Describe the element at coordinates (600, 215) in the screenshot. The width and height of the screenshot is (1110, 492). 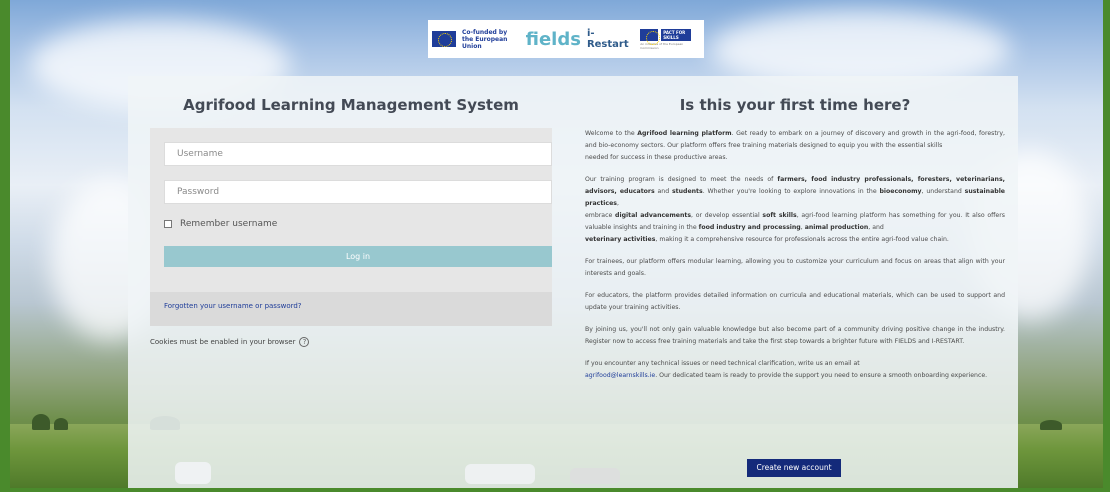
I see `intro-text: embrace` at that location.